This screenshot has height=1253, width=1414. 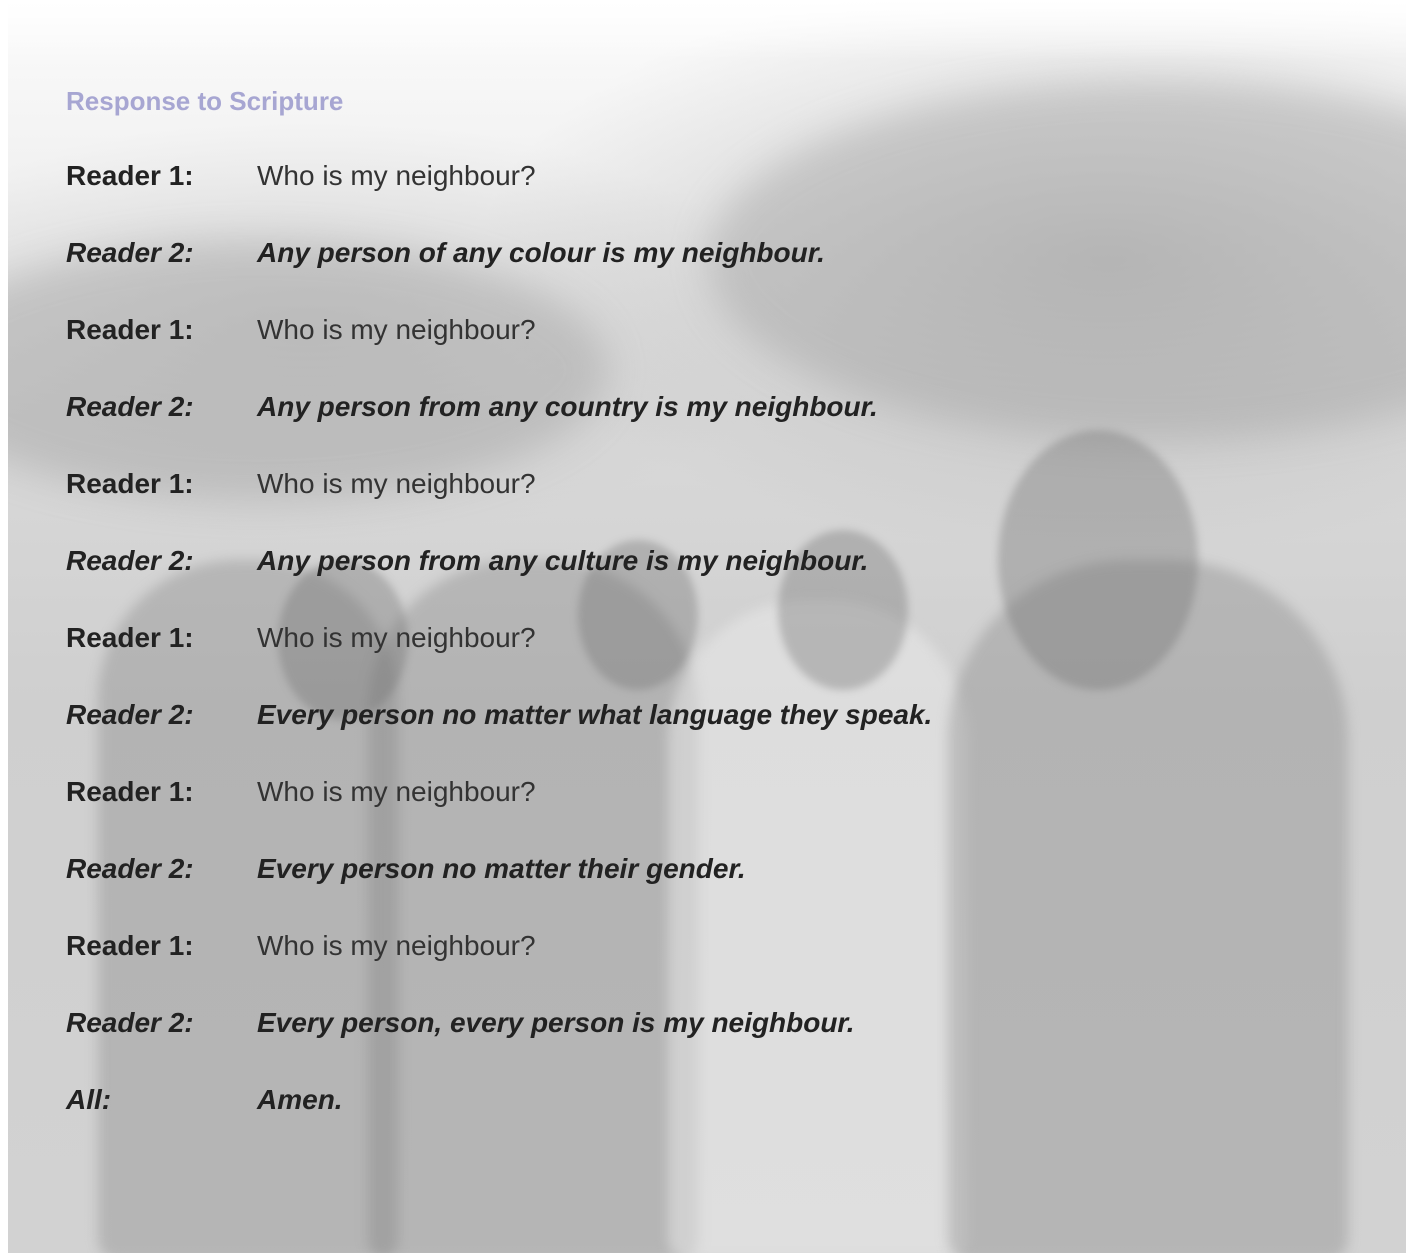 What do you see at coordinates (89, 1099) in the screenshot?
I see `speaker-label: All:` at bounding box center [89, 1099].